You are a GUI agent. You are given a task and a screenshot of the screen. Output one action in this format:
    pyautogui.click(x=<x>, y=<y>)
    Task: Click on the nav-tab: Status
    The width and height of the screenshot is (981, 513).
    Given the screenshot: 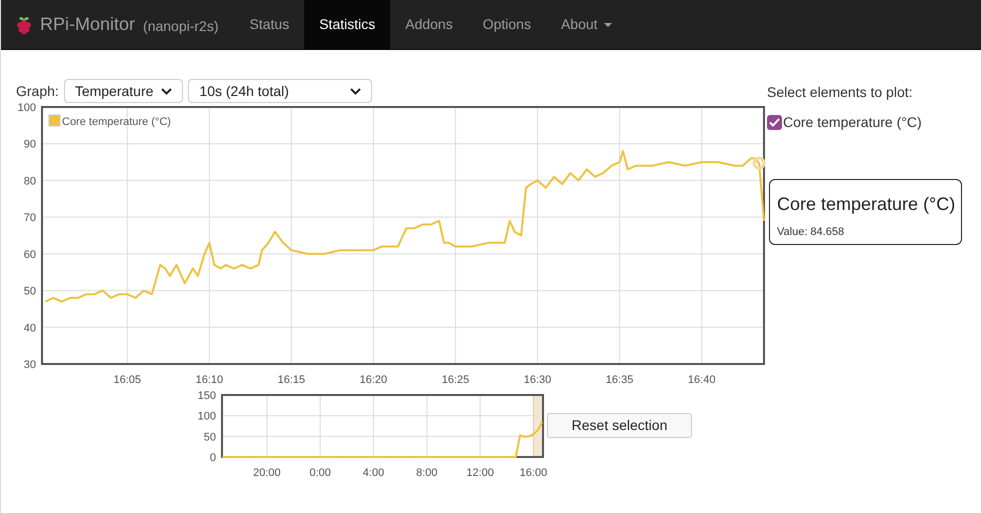 What is the action you would take?
    pyautogui.click(x=269, y=25)
    